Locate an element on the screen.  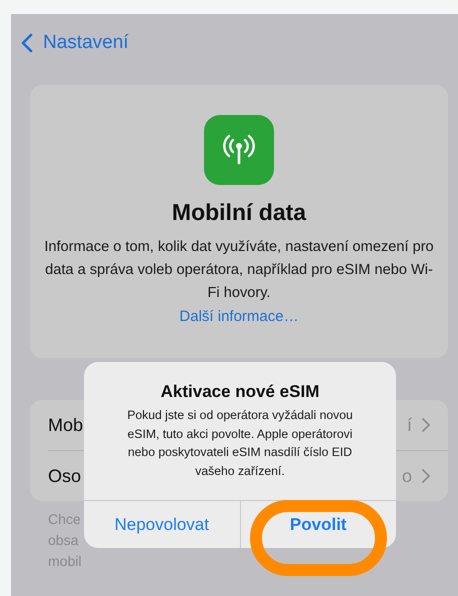
row-value: í is located at coordinates (409, 425).